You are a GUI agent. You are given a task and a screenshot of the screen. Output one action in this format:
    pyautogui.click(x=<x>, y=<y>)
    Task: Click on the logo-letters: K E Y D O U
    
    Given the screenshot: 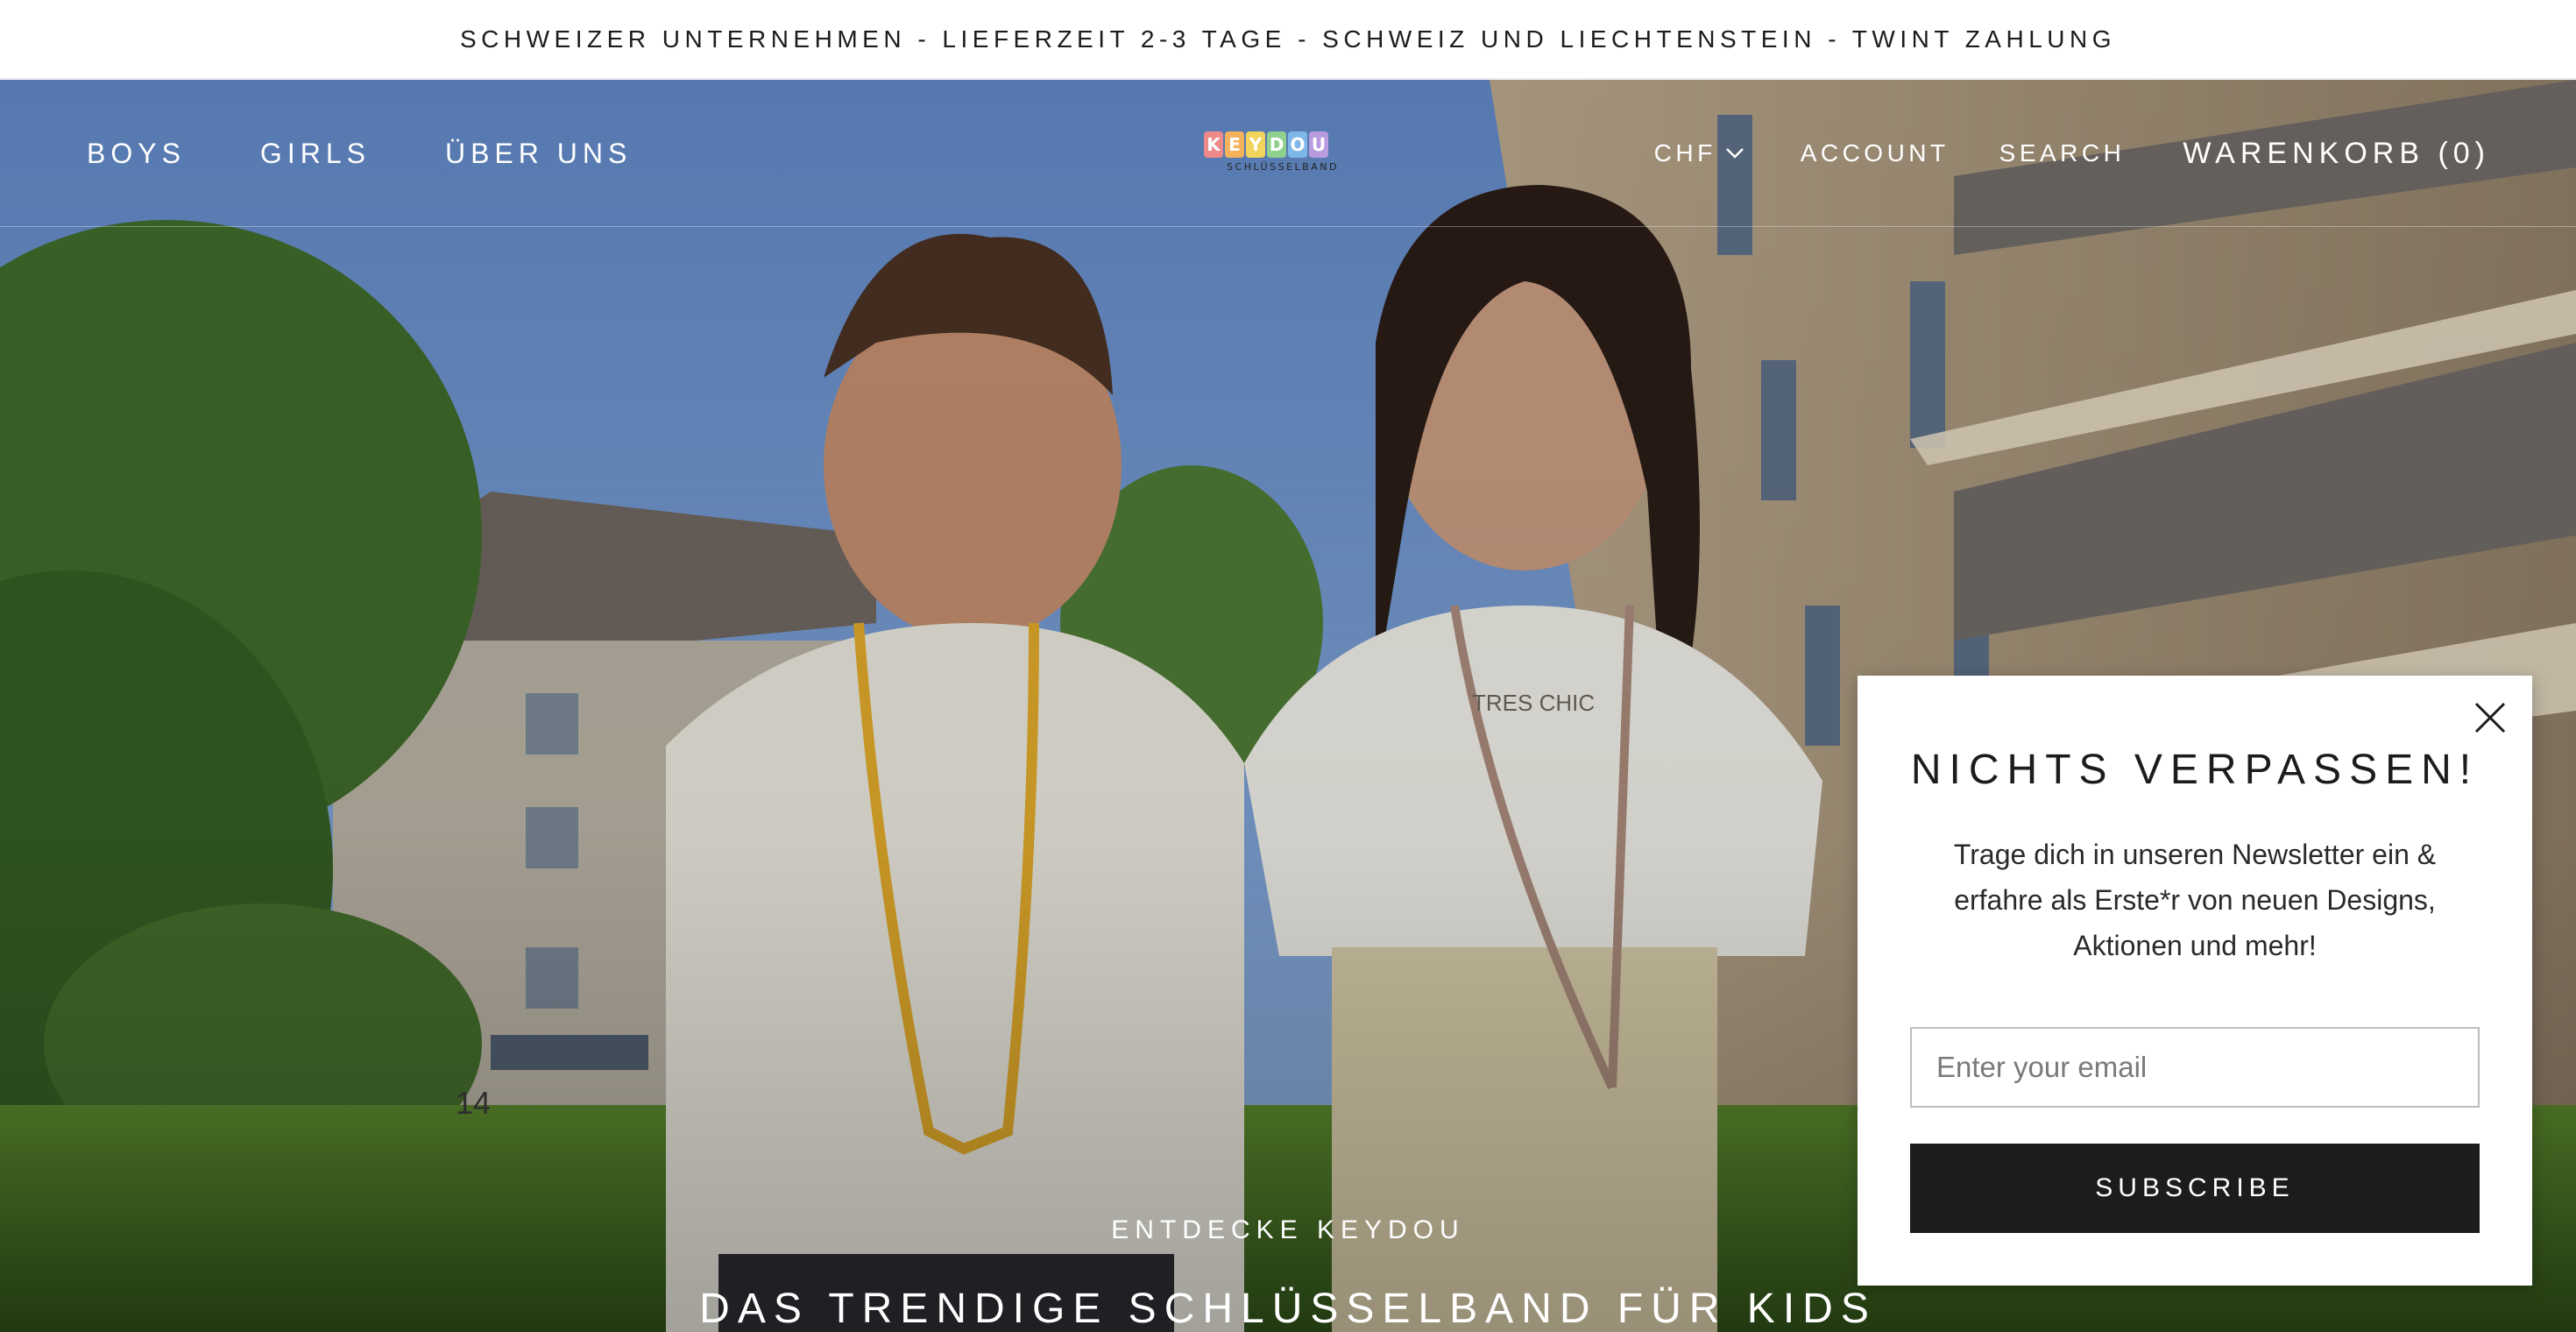 What is the action you would take?
    pyautogui.click(x=1288, y=144)
    